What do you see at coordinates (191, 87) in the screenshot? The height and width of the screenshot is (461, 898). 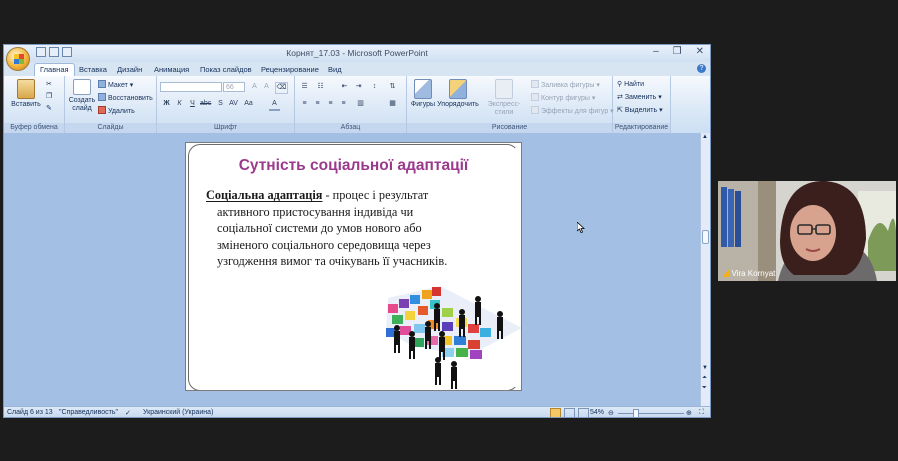 I see `font-name-combo` at bounding box center [191, 87].